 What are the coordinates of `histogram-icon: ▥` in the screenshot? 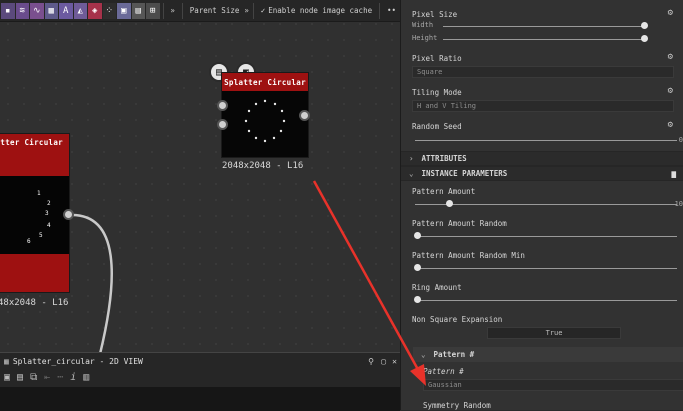 It's located at (86, 377).